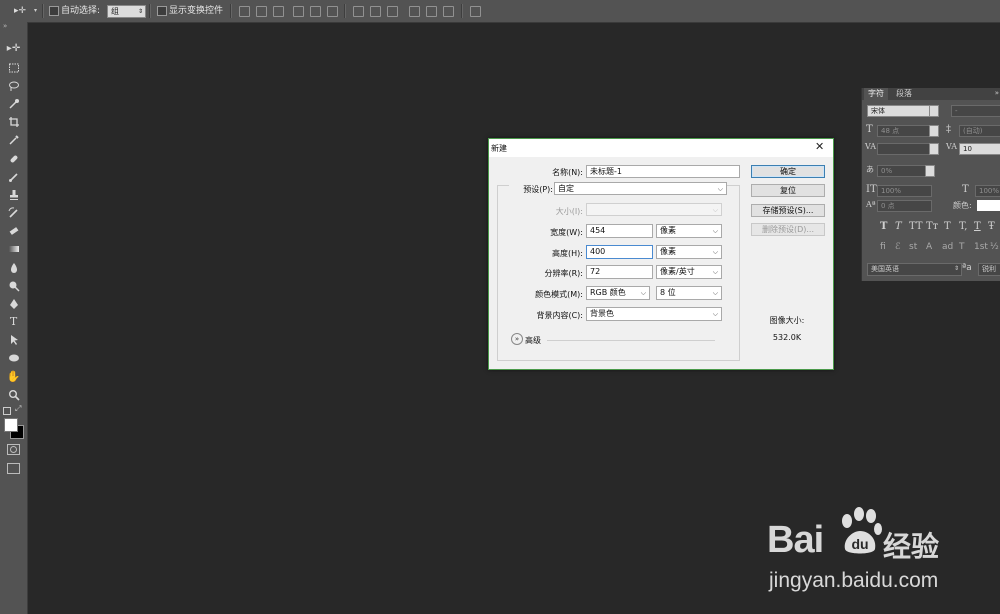  Describe the element at coordinates (899, 111) in the screenshot. I see `font-family-select: 宋体` at that location.